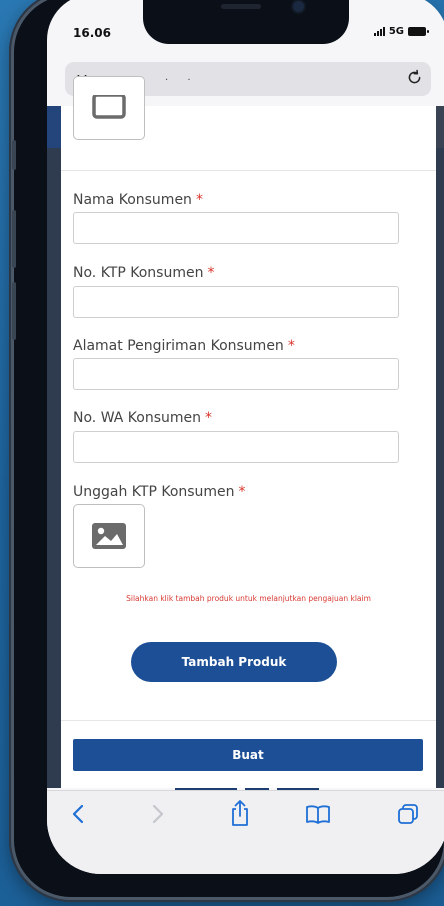 The image size is (444, 906). I want to click on nama-konsumen-label: Nama Konsumen *, so click(138, 200).